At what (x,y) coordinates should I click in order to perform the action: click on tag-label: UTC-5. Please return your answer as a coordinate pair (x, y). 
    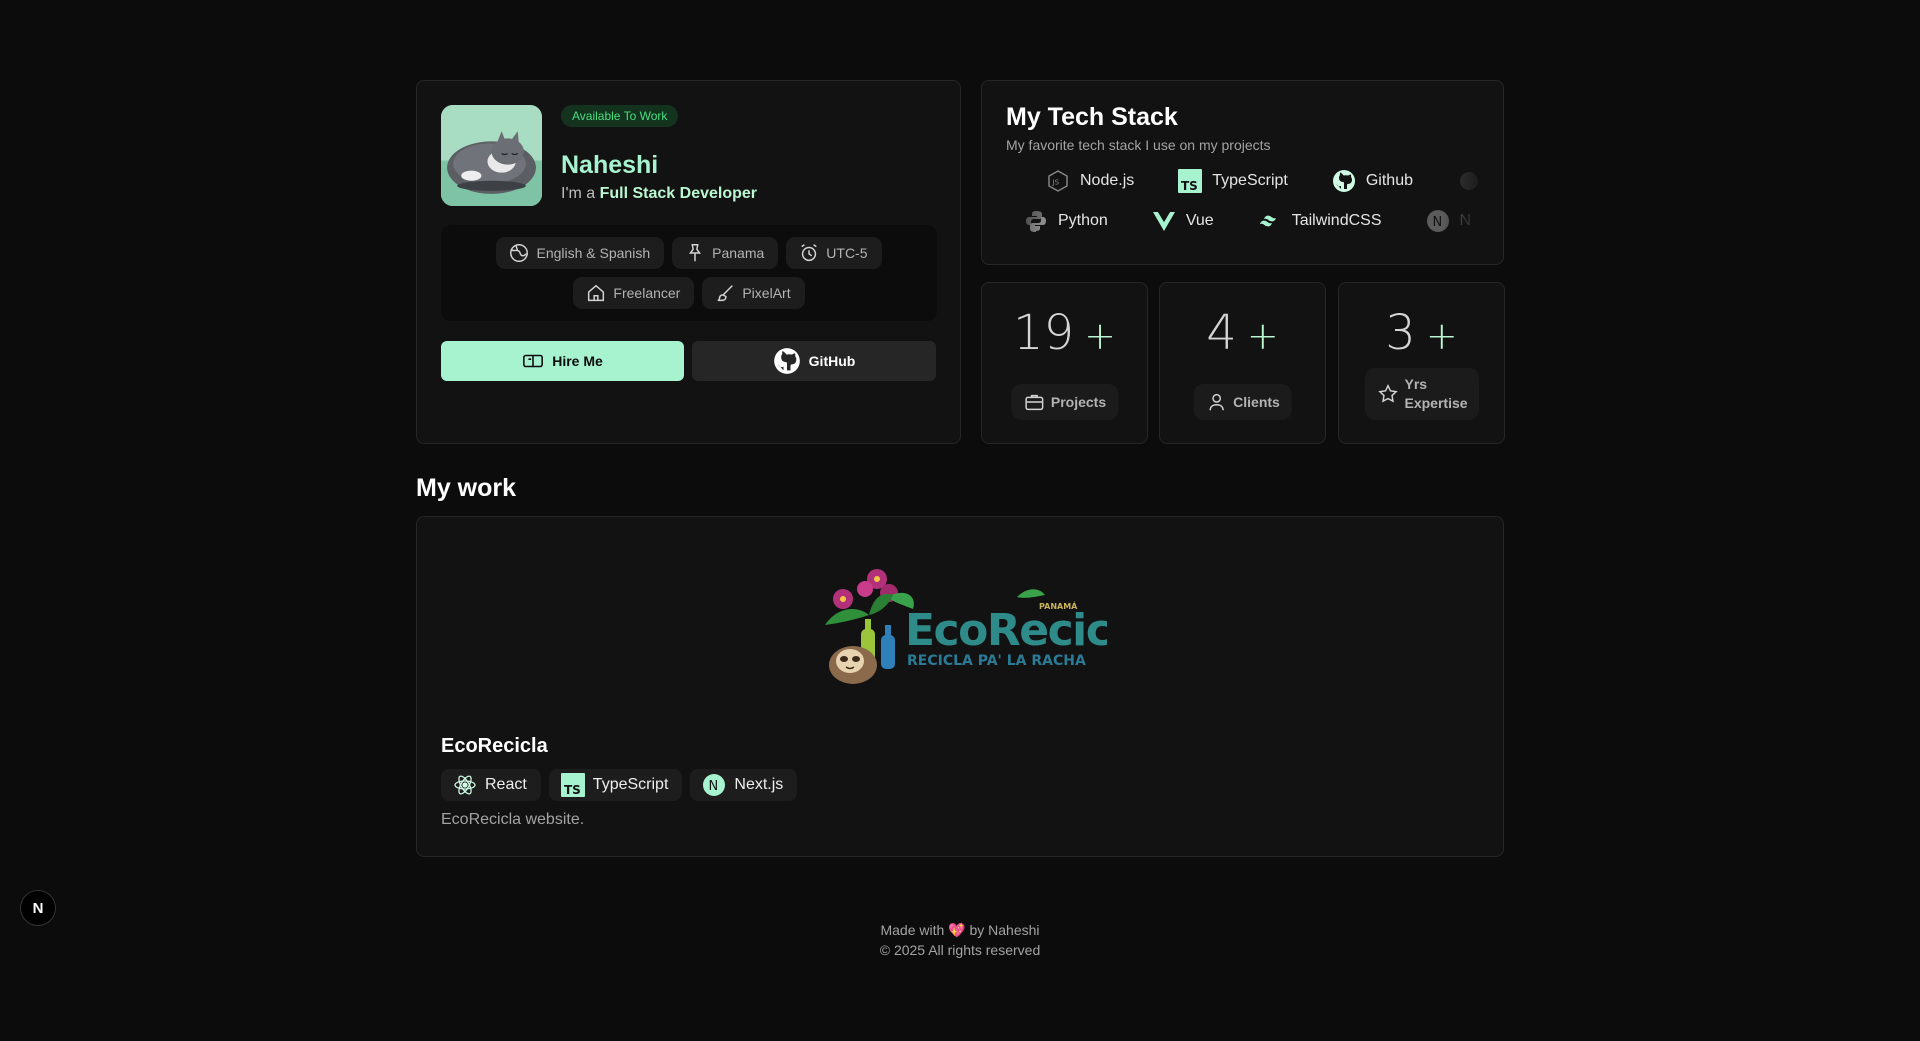
    Looking at the image, I should click on (847, 253).